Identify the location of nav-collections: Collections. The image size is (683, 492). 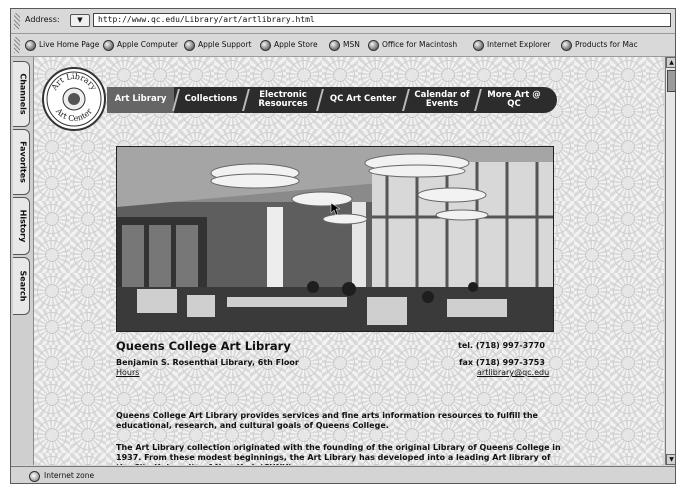
(211, 100).